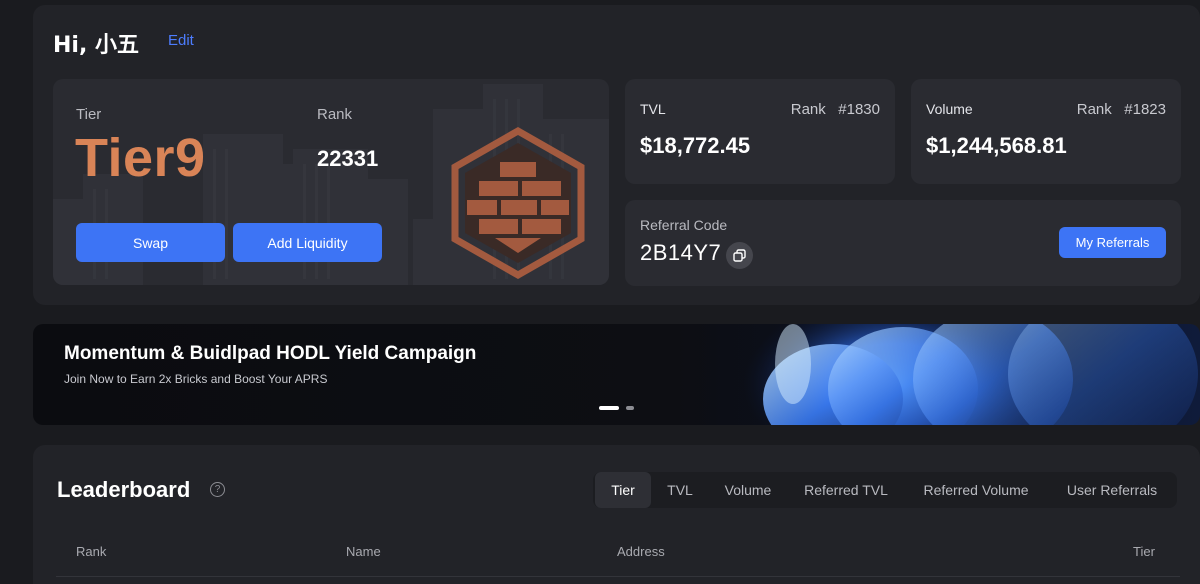 This screenshot has width=1200, height=584. I want to click on referral-card: Referral Code 2B14Y7 My Referrals, so click(903, 243).